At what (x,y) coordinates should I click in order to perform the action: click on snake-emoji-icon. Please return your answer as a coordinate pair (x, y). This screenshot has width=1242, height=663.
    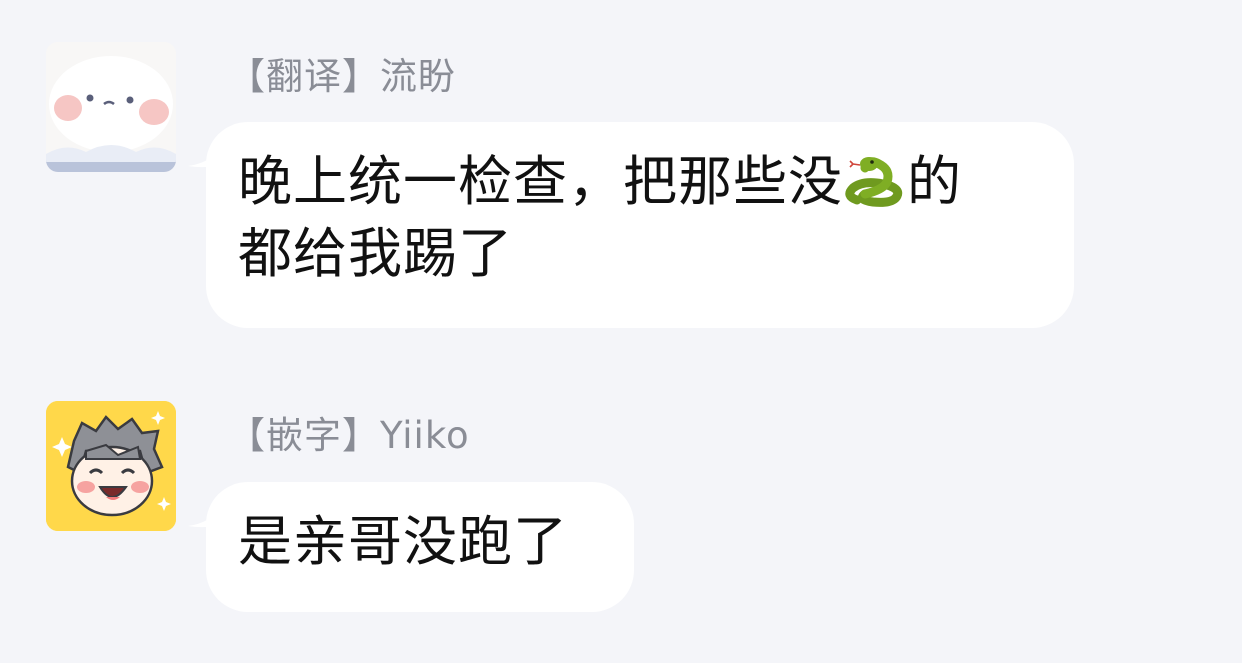
    Looking at the image, I should click on (875, 187).